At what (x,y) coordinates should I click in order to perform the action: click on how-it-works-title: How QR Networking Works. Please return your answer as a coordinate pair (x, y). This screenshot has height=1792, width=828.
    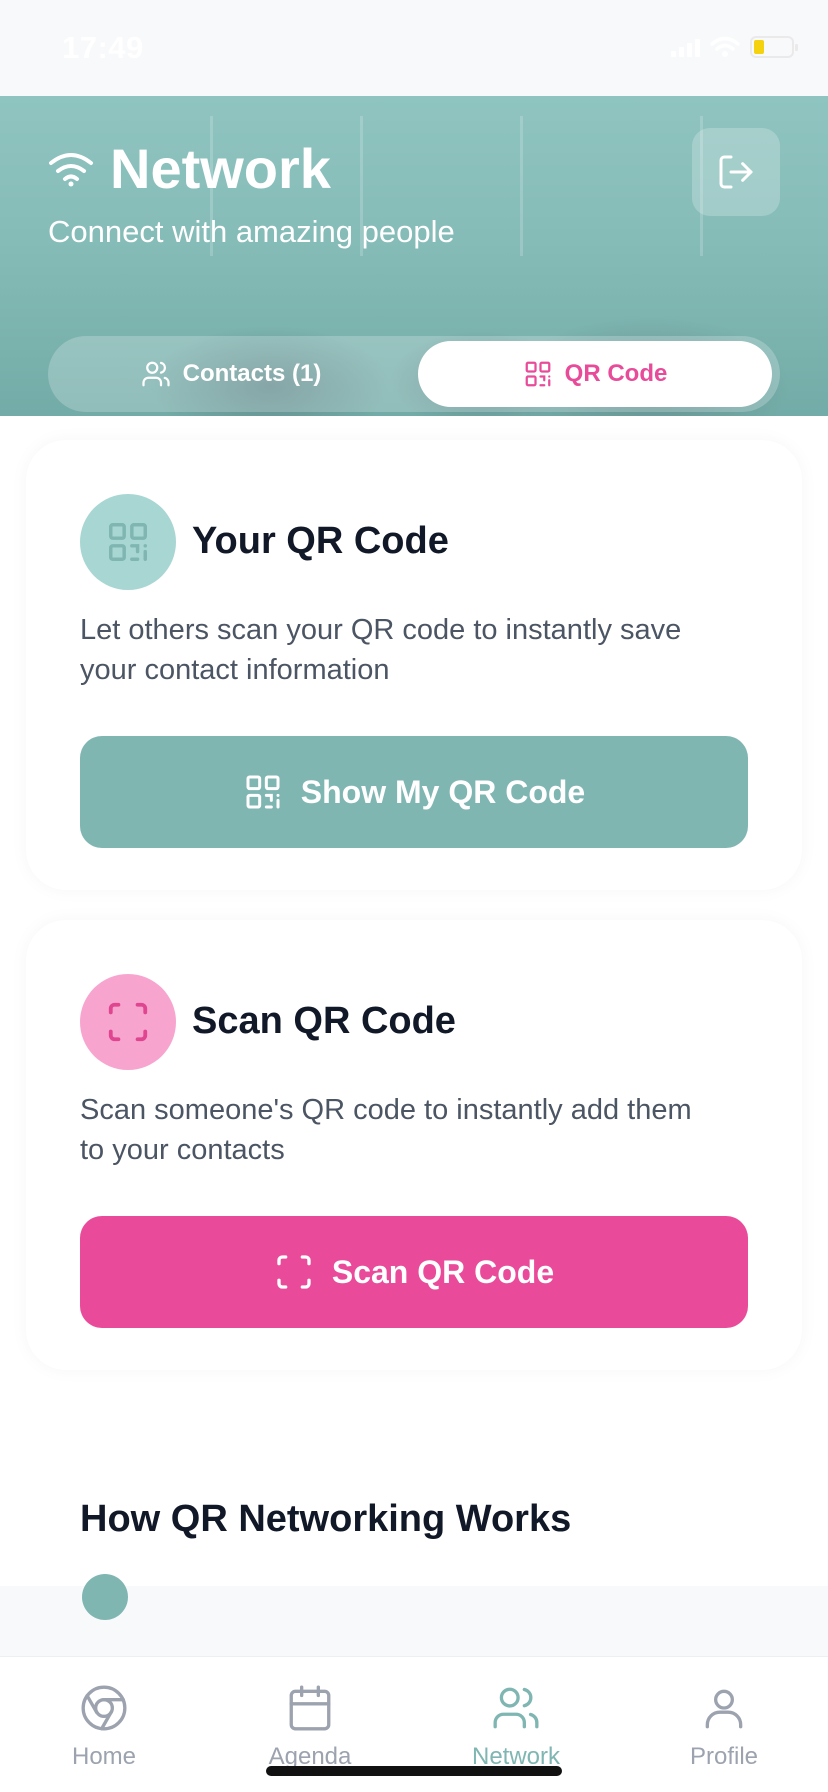
    Looking at the image, I should click on (326, 1519).